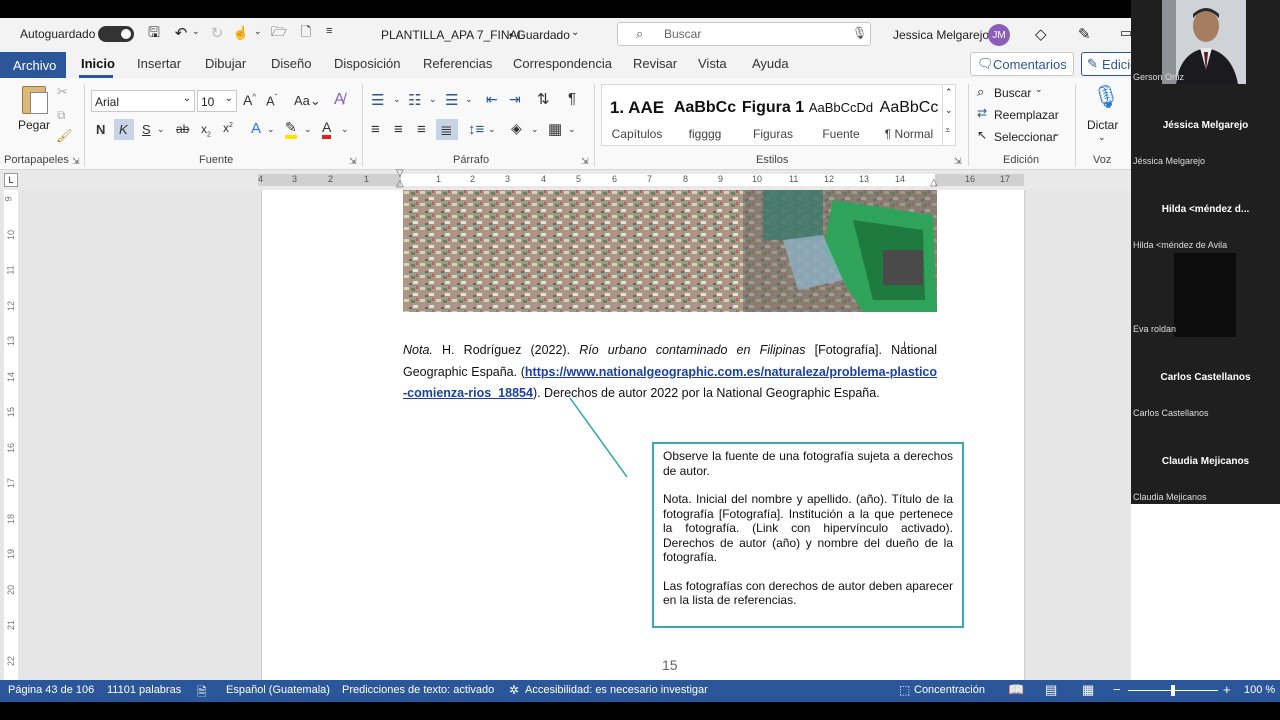 The image size is (1280, 720). Describe the element at coordinates (418, 690) in the screenshot. I see `text-predictions-status: Predicciones de texto: activado` at that location.